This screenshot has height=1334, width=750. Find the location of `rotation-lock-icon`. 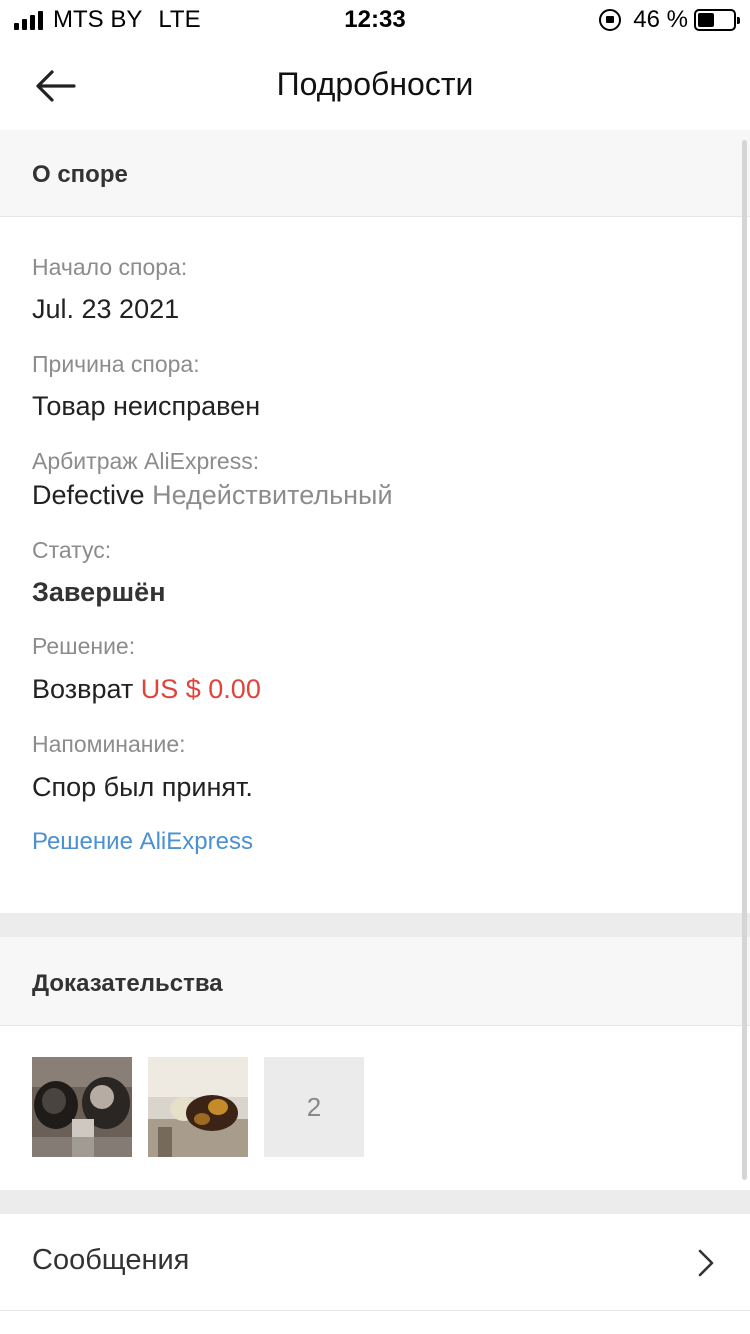

rotation-lock-icon is located at coordinates (610, 20).